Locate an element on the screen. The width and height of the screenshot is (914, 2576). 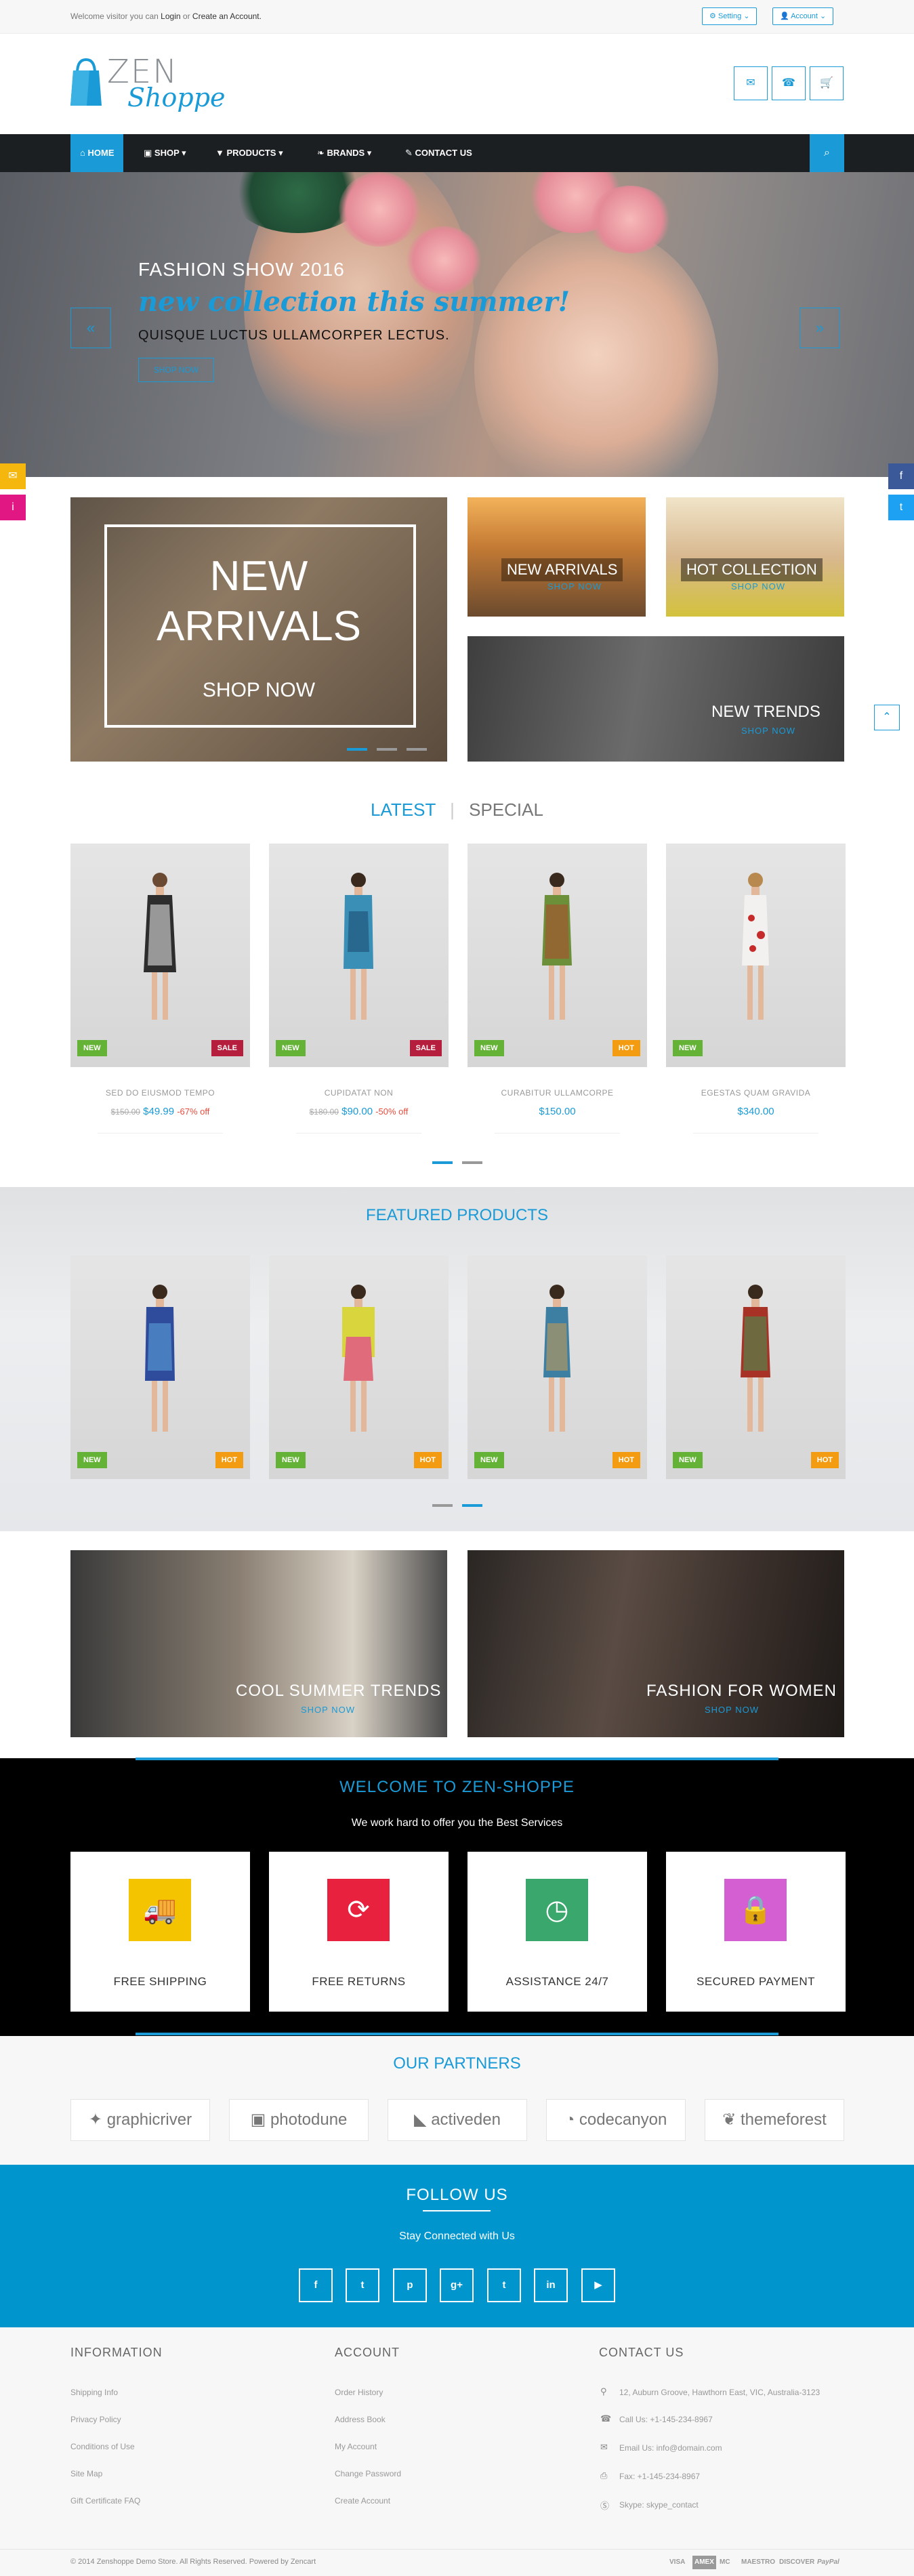
logo-shoppe: Shoppe is located at coordinates (176, 97).